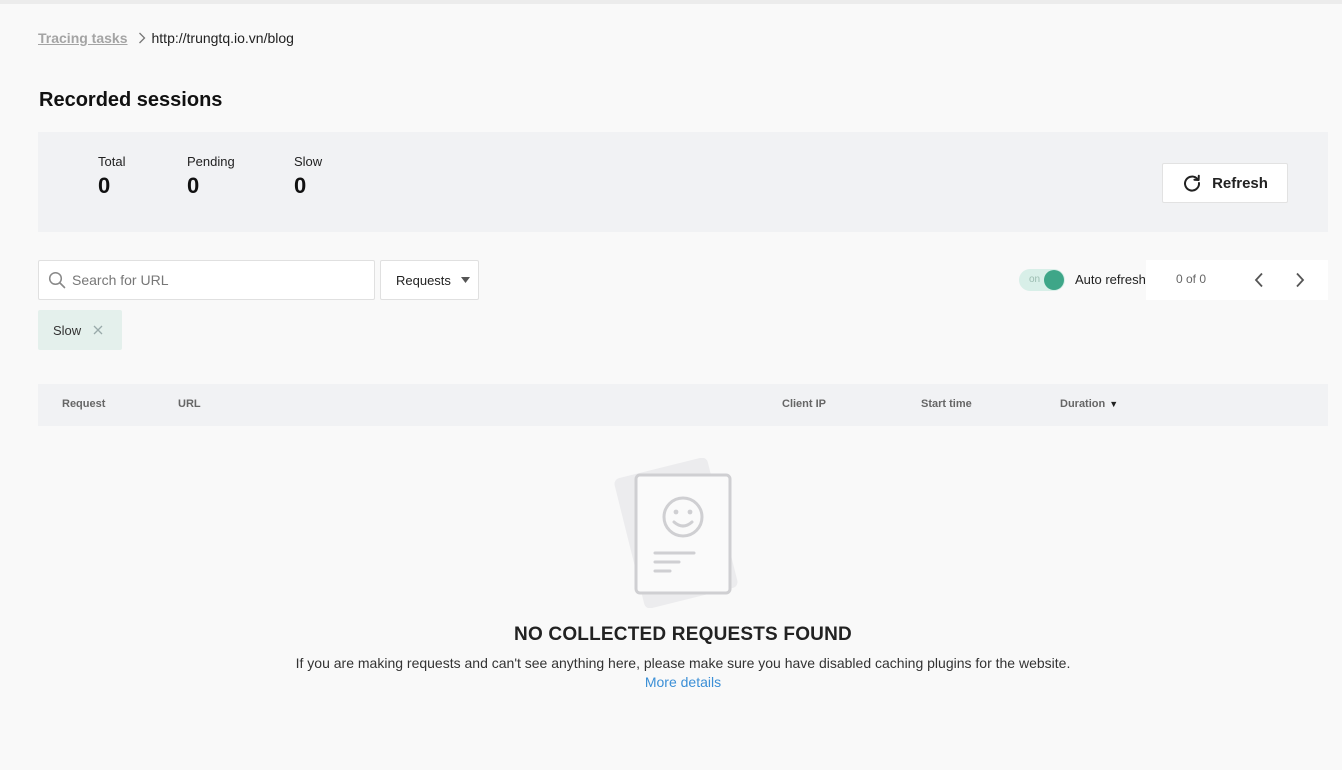 This screenshot has width=1342, height=770. I want to click on search-icon, so click(57, 280).